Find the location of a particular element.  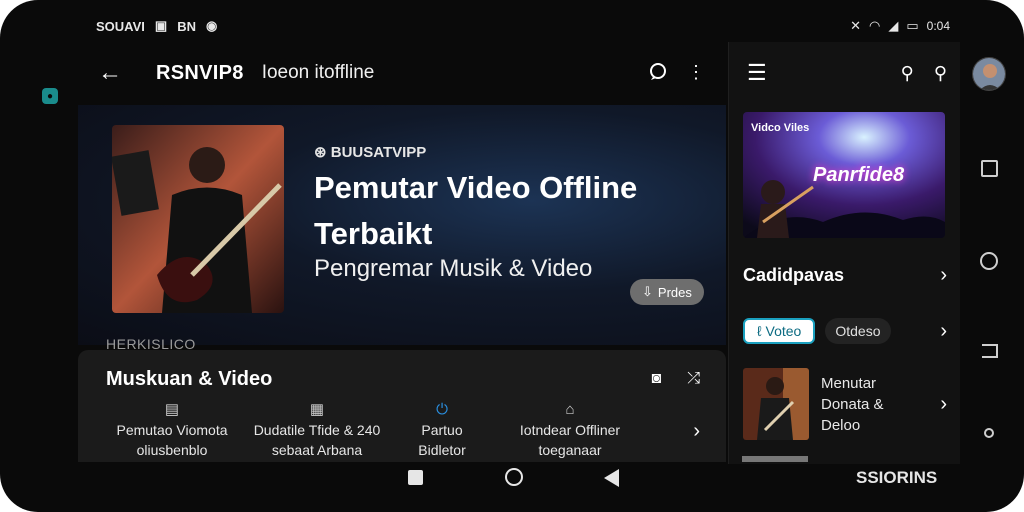

track-text: Menutar Donata & Deloo is located at coordinates (852, 404).